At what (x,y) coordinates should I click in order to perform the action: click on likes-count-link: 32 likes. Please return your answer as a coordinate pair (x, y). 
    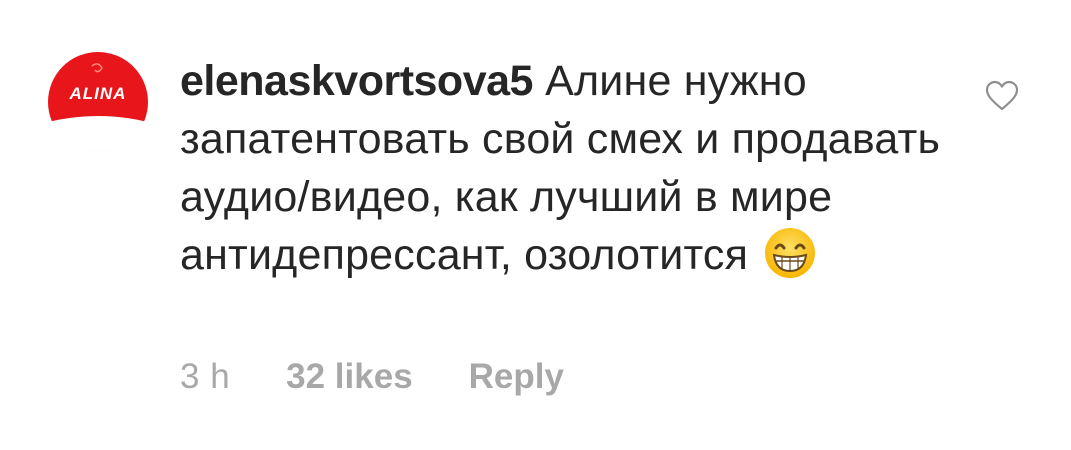
    Looking at the image, I should click on (349, 377).